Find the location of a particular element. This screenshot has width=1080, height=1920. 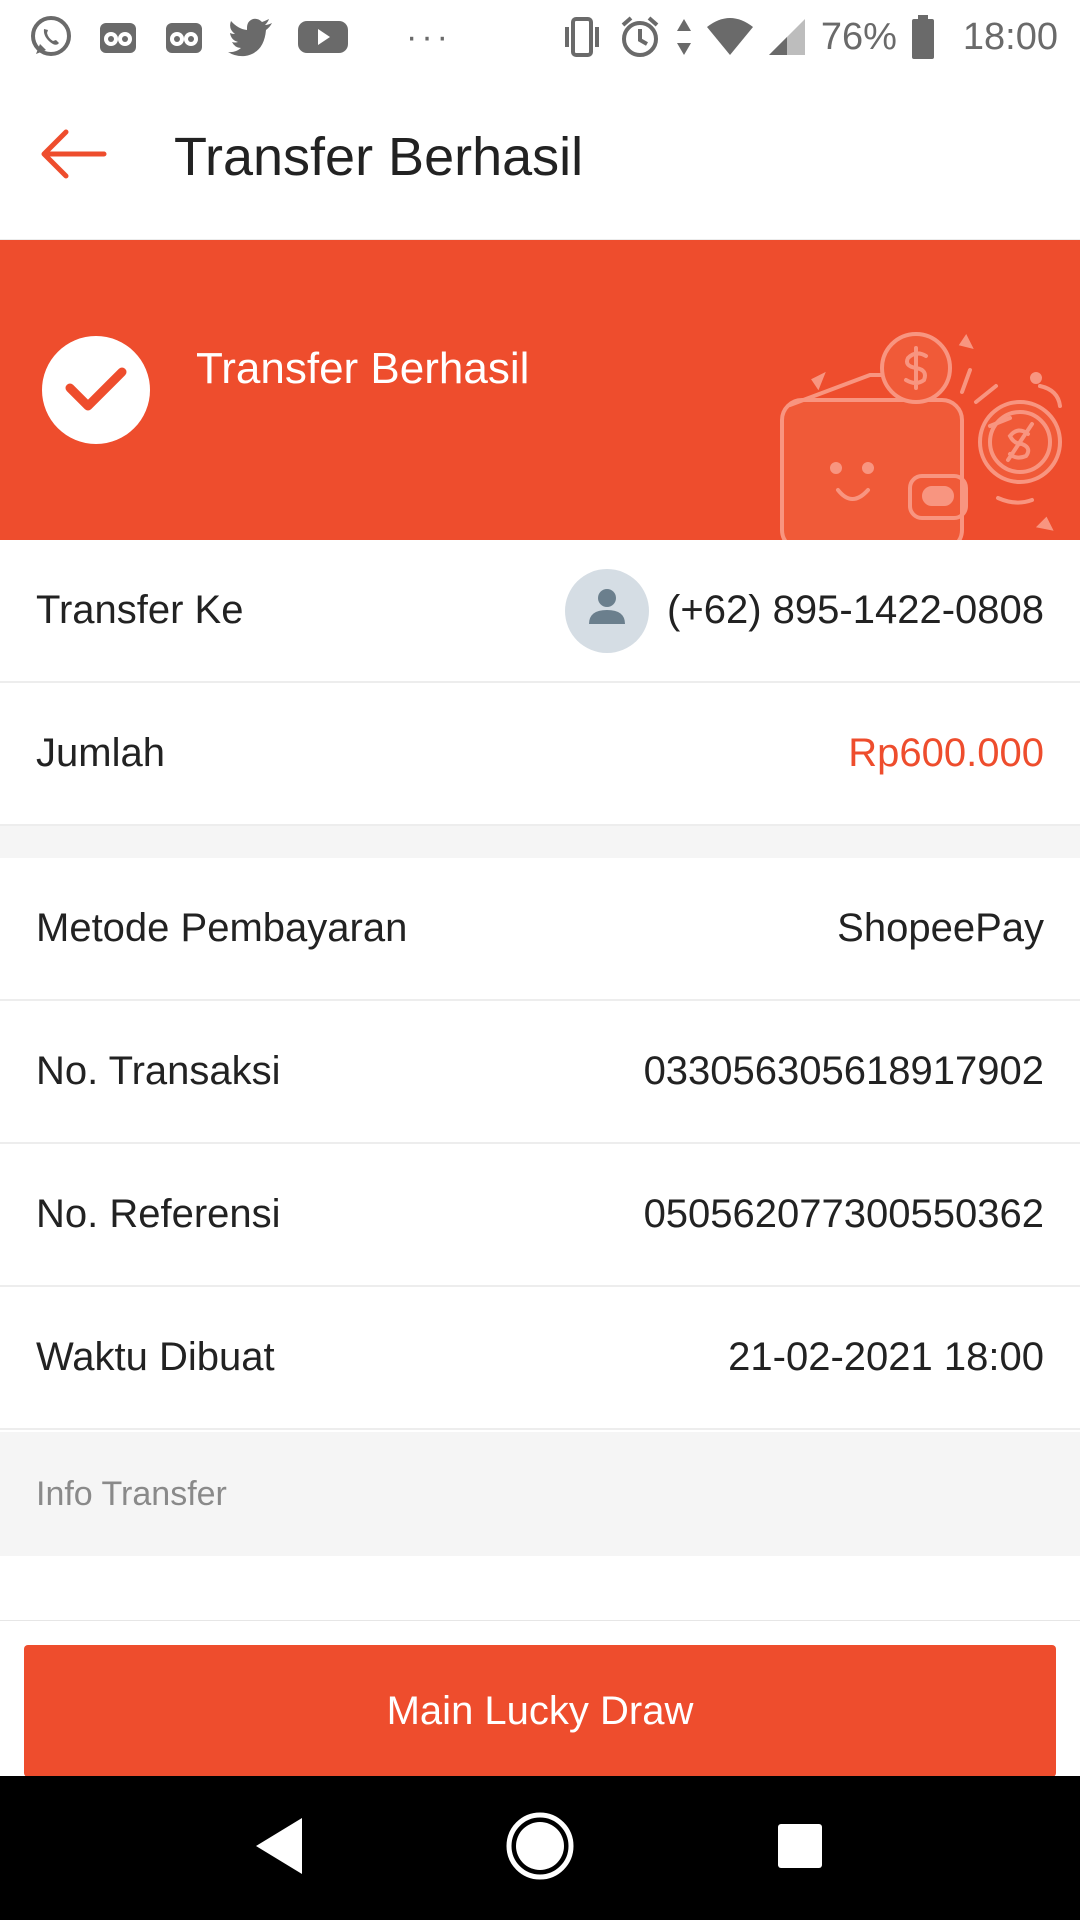

lucky-draw-button: Main Lucky Draw is located at coordinates (540, 1711).